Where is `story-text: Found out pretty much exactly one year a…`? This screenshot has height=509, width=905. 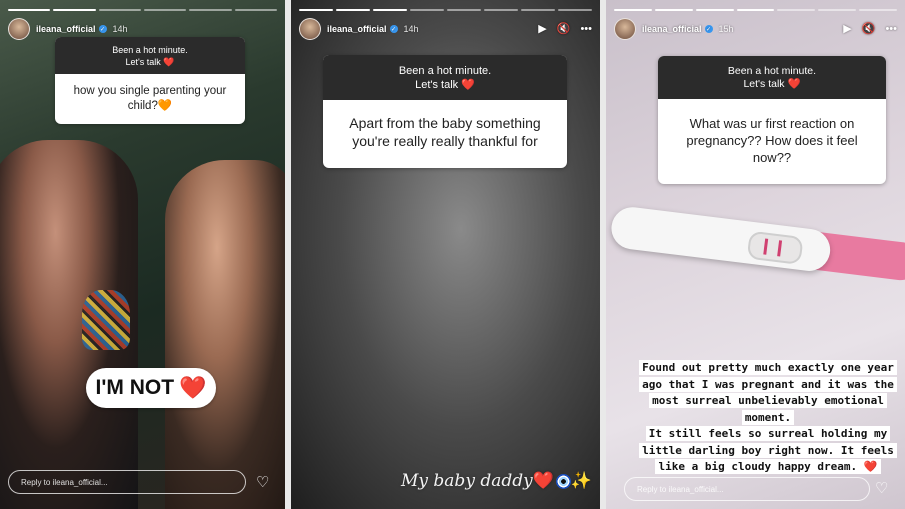 story-text: Found out pretty much exactly one year a… is located at coordinates (767, 418).